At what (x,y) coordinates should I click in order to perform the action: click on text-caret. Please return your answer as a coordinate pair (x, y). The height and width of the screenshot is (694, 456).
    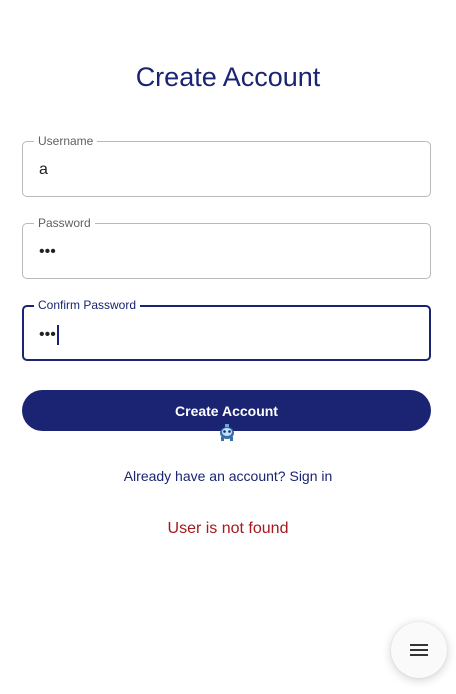
    Looking at the image, I should click on (57, 335).